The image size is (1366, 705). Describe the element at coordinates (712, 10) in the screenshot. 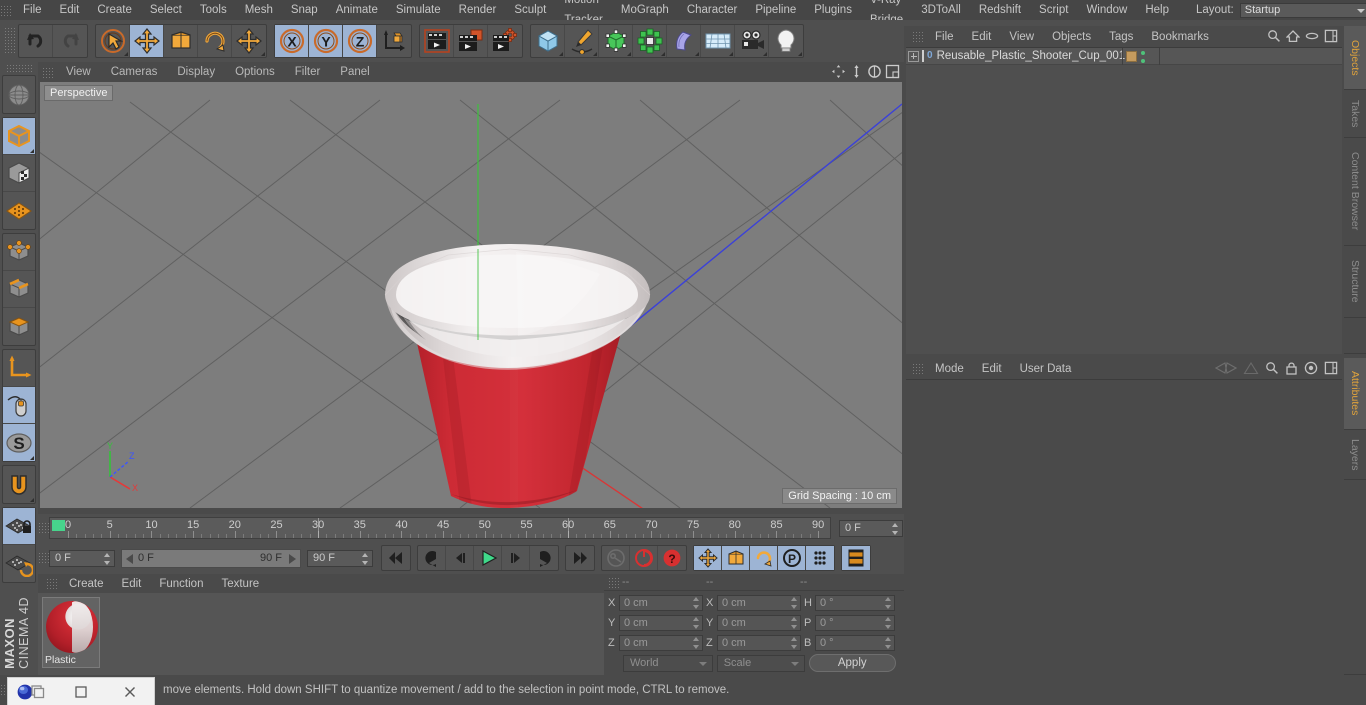

I see `menu-item-character: Character` at that location.